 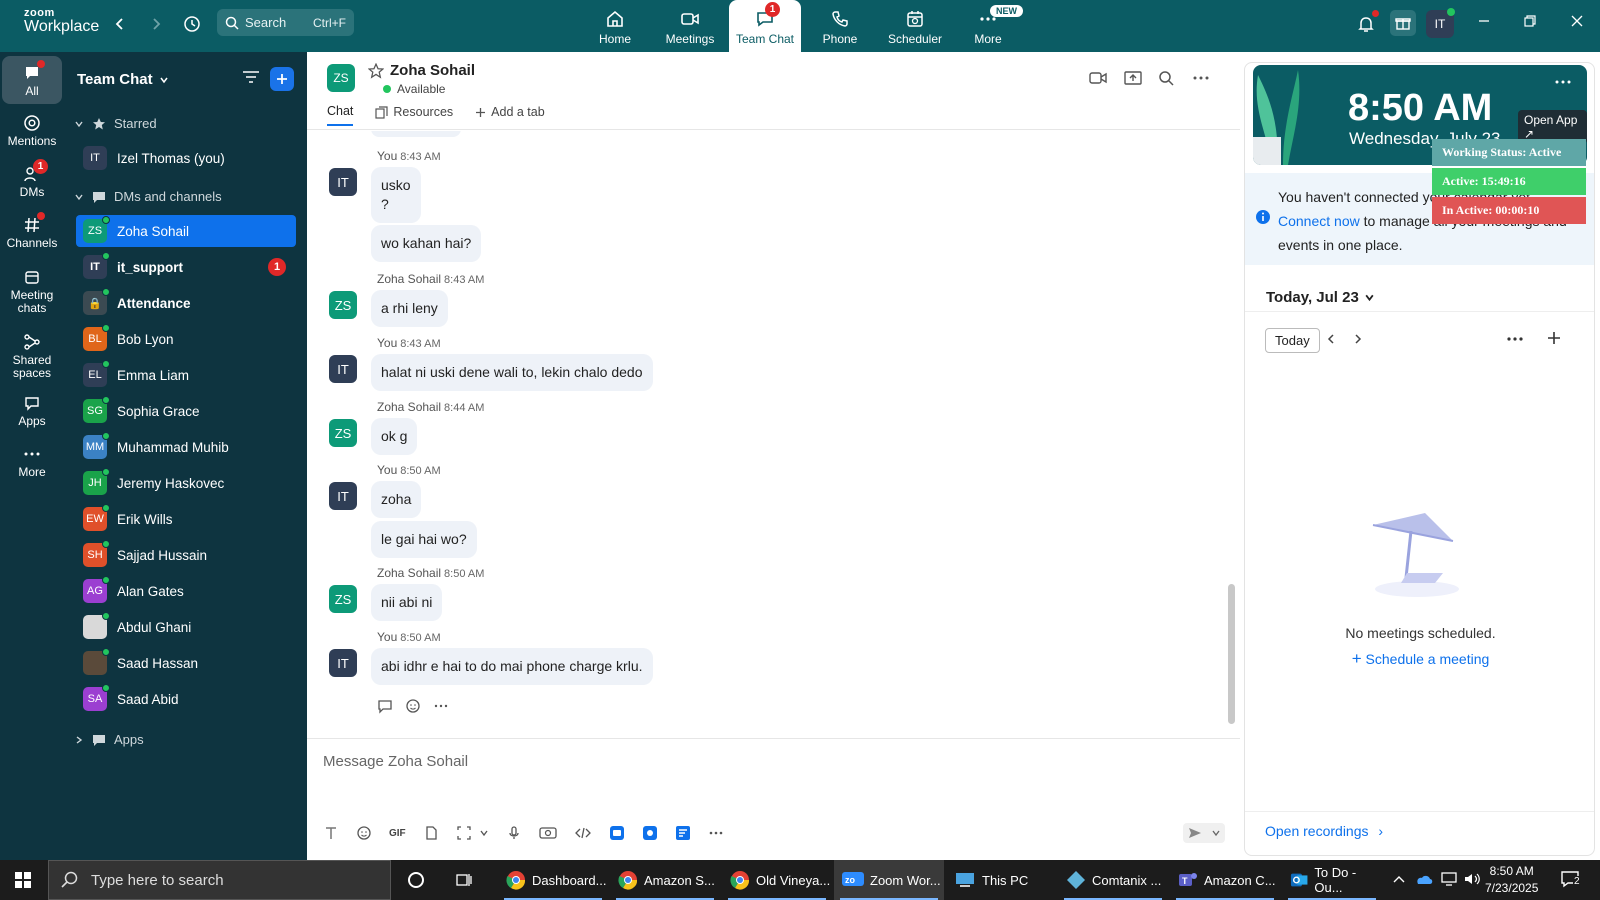 What do you see at coordinates (915, 26) in the screenshot?
I see `nav-scheduler: Scheduler` at bounding box center [915, 26].